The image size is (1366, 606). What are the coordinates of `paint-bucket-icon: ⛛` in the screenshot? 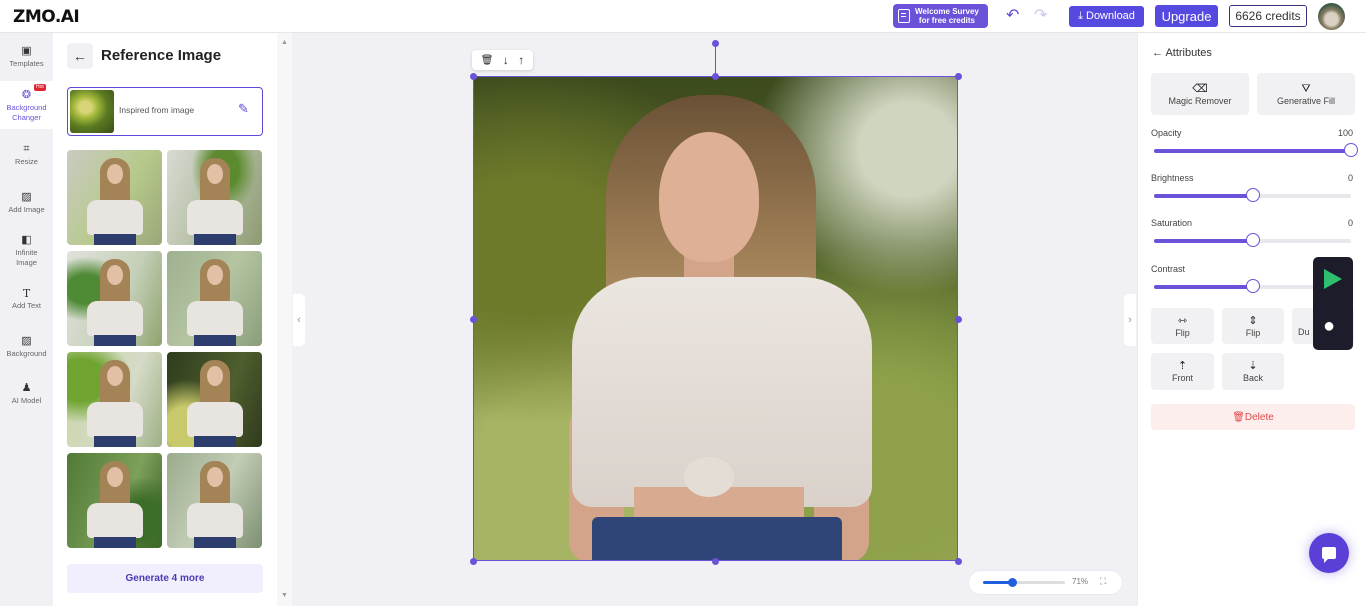 It's located at (1306, 88).